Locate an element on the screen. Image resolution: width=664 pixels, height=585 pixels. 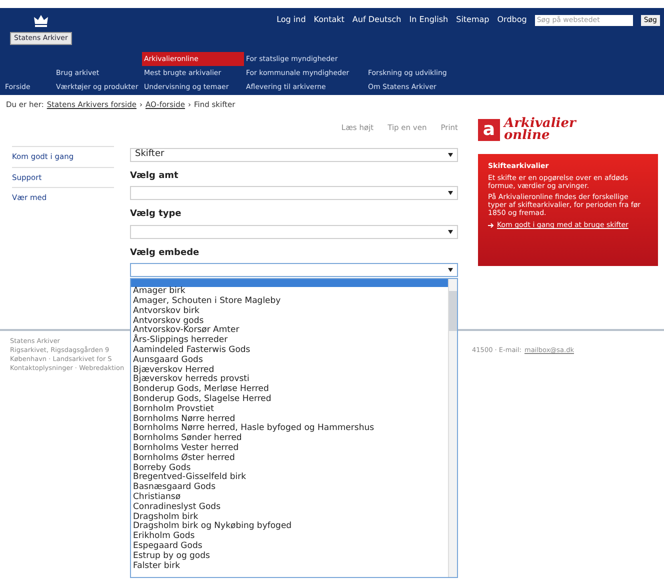
dropdown-option: Falster birk is located at coordinates (289, 567).